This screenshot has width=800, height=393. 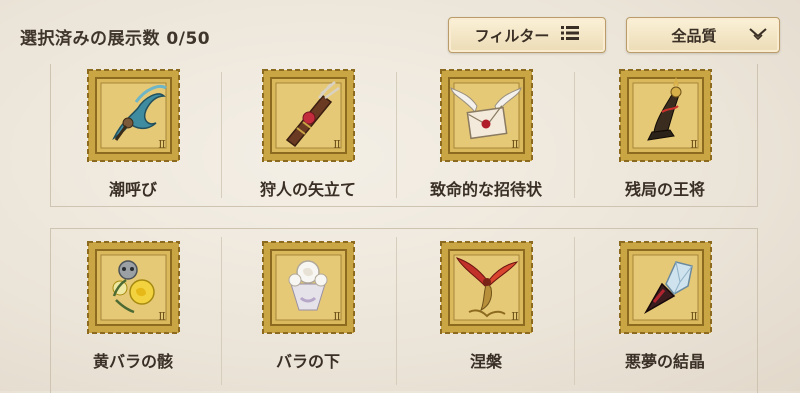 I want to click on item-label: 悪夢の結晶, so click(x=664, y=361).